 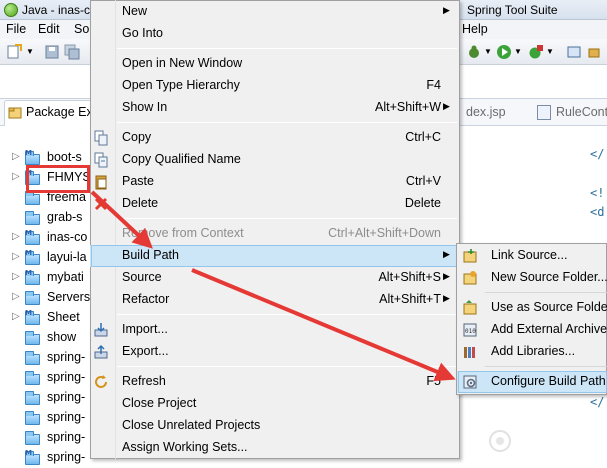 What do you see at coordinates (52, 52) in the screenshot?
I see `save-icon` at bounding box center [52, 52].